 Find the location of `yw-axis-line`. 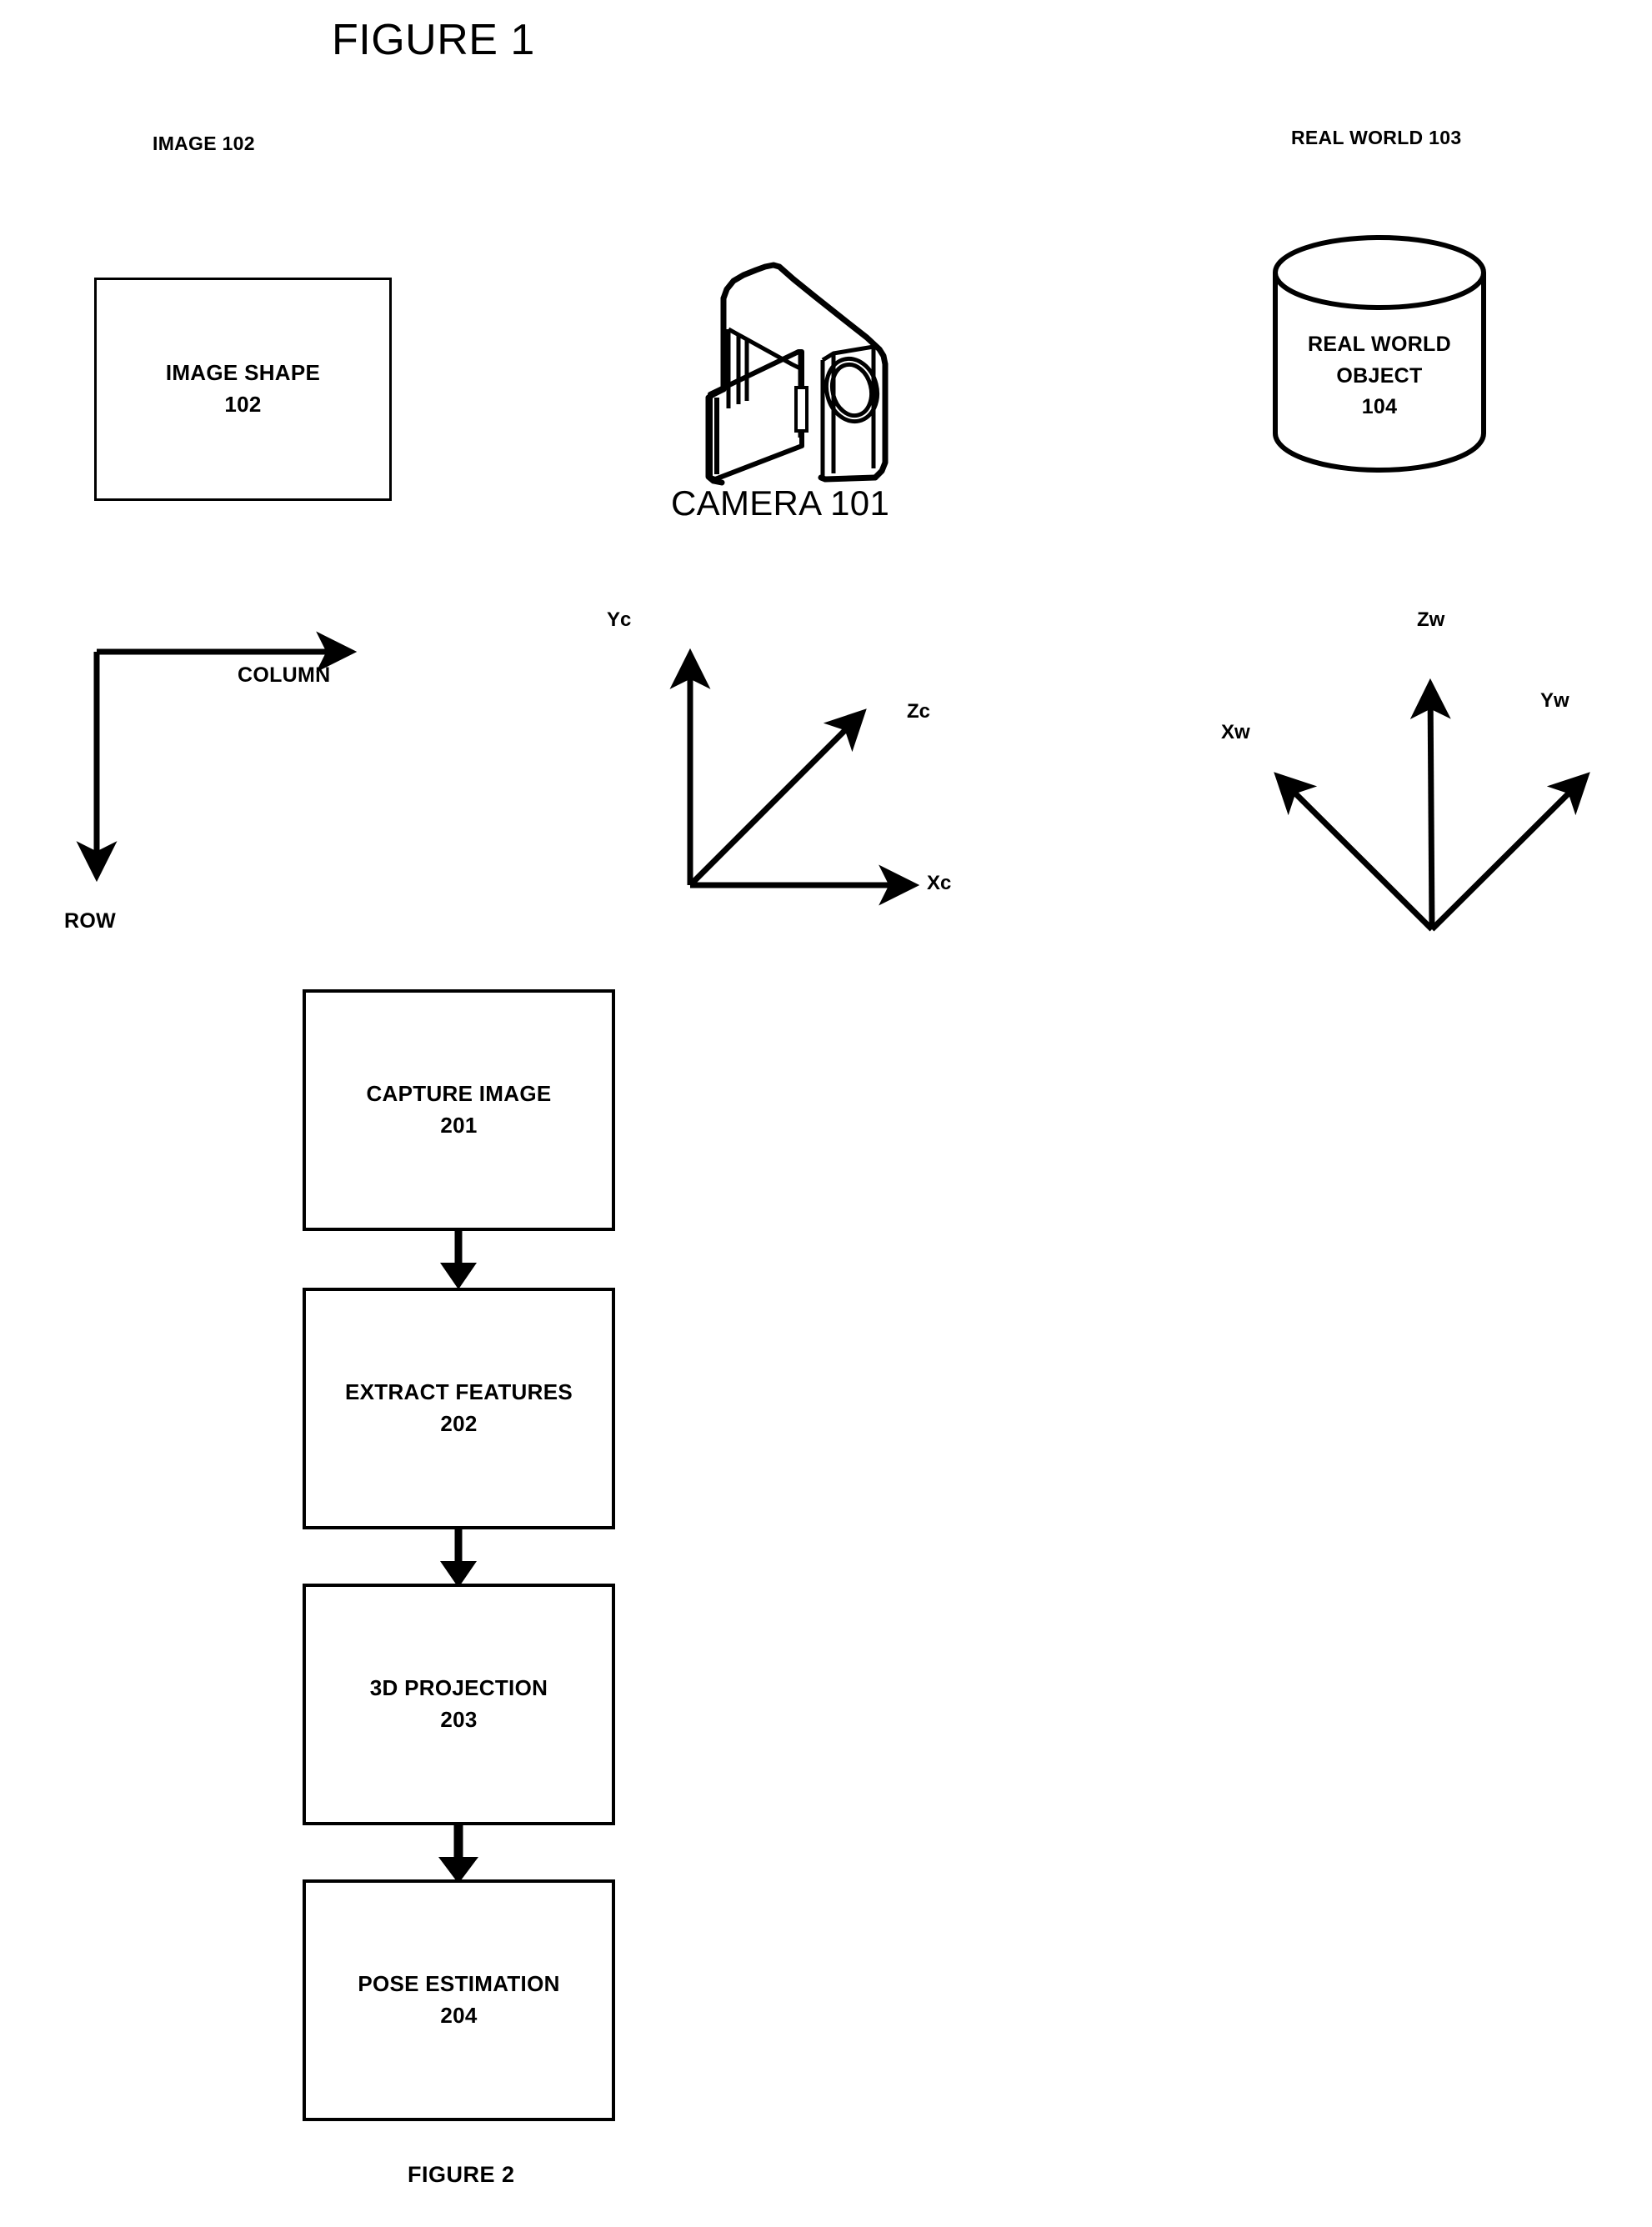

yw-axis-line is located at coordinates (1509, 852).